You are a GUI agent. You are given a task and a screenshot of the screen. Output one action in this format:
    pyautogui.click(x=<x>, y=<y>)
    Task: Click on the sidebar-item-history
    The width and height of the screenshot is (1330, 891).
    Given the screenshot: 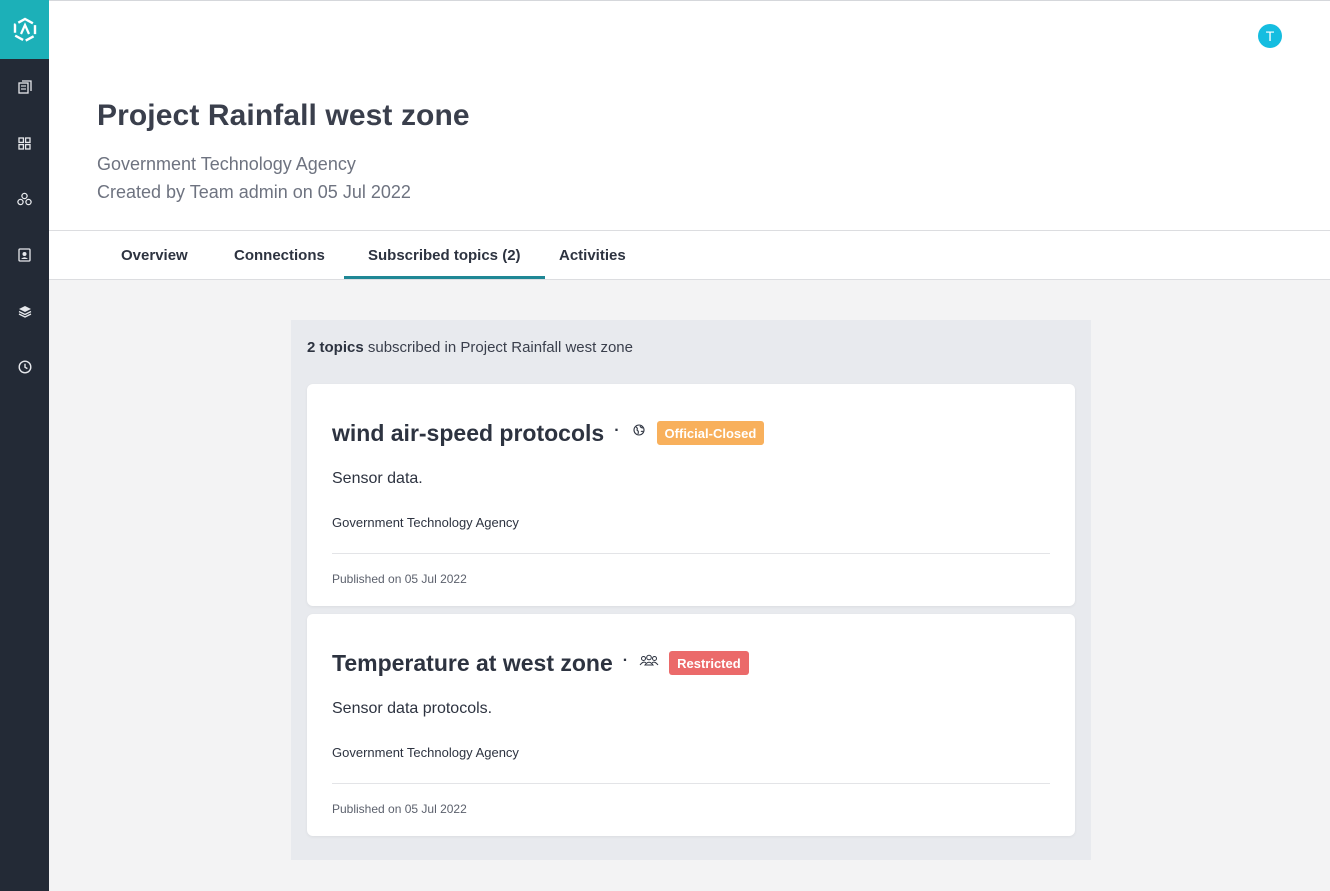 What is the action you would take?
    pyautogui.click(x=24, y=367)
    